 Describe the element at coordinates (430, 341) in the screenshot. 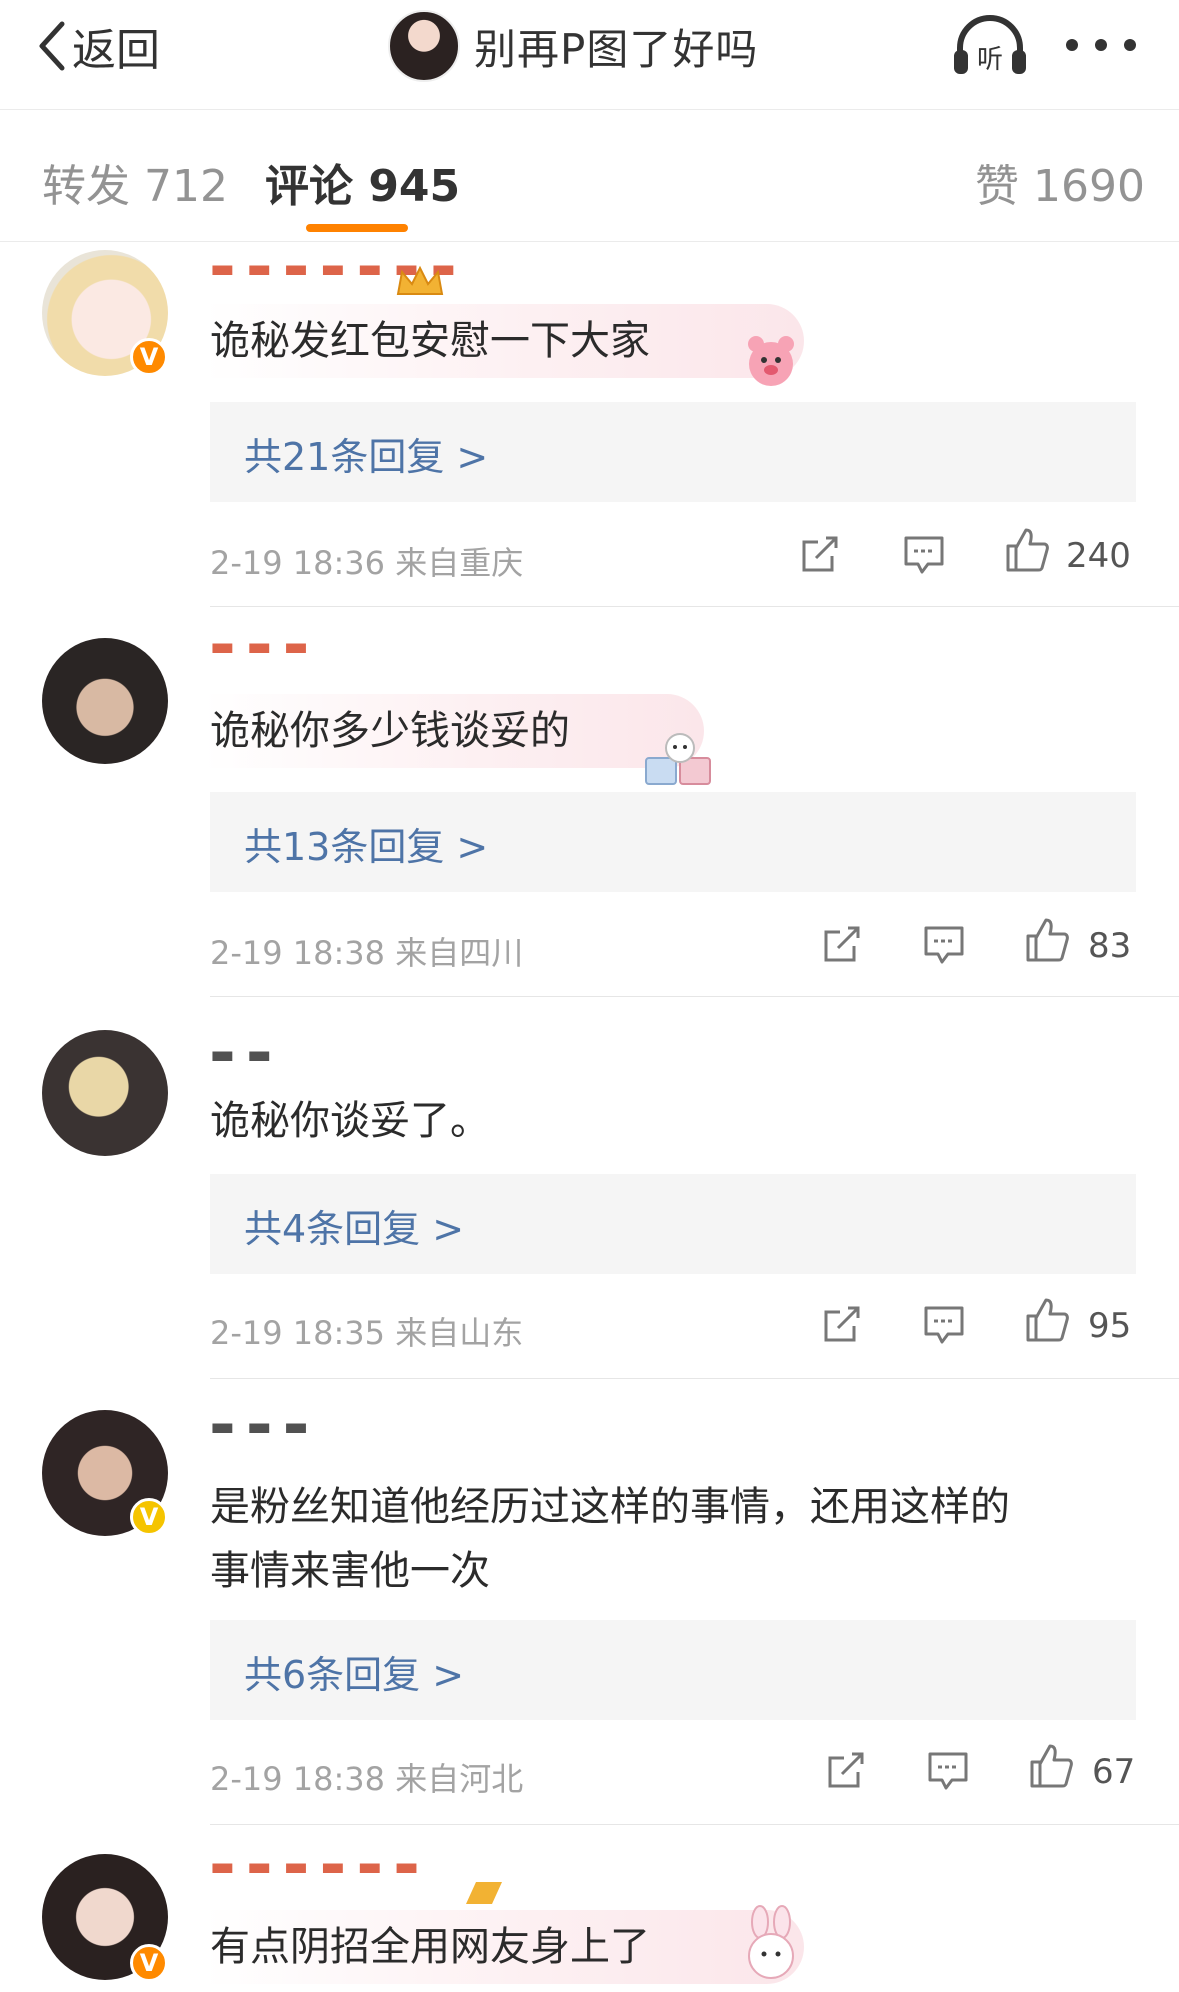

I see `comment-text: 诡秘发红包安慰一下大家` at that location.